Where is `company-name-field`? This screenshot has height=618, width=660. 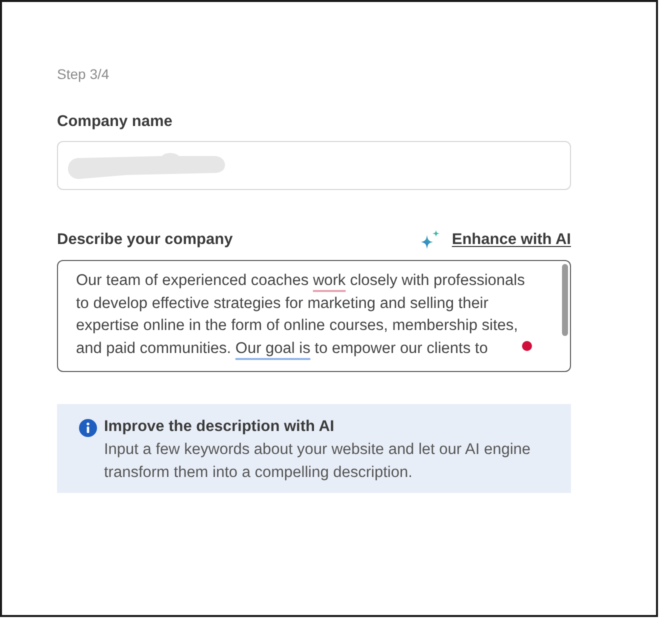
company-name-field is located at coordinates (314, 165).